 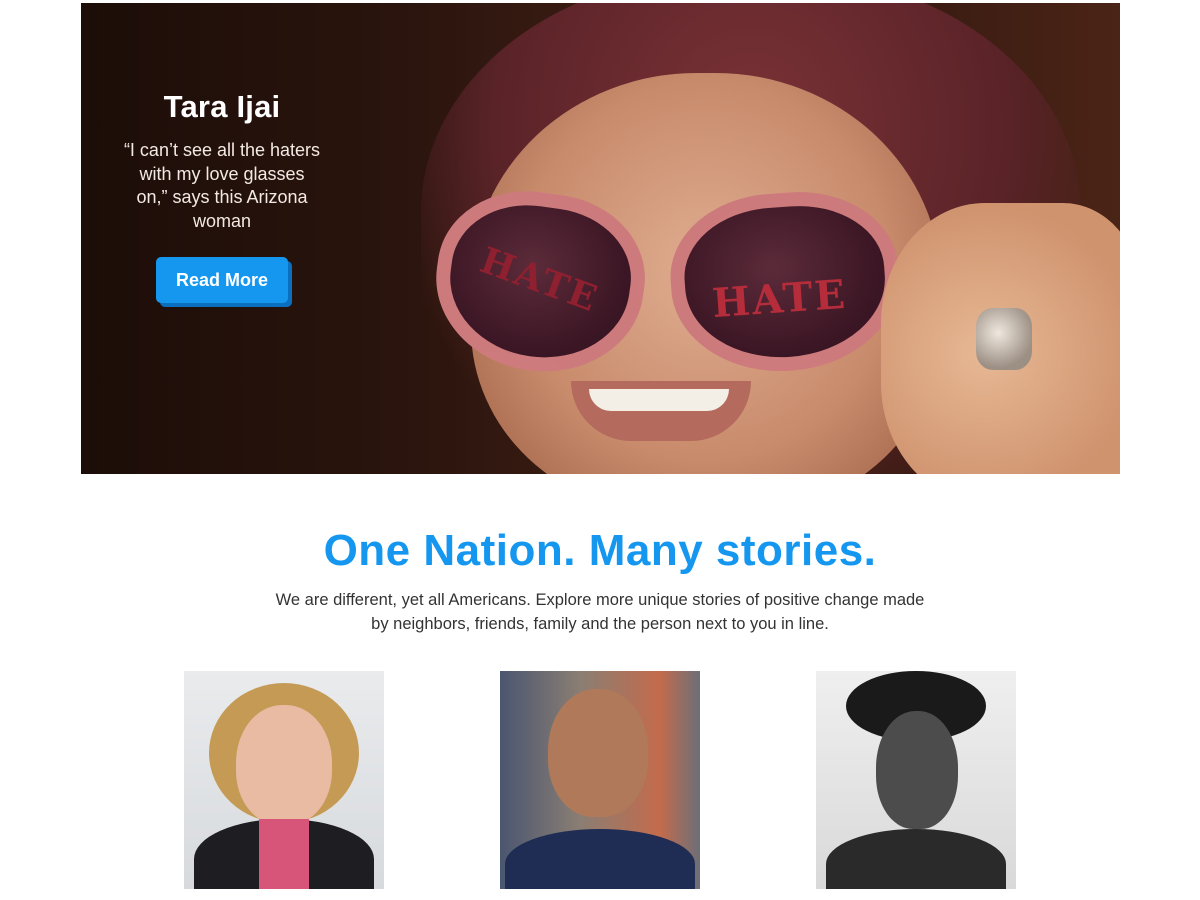 I want to click on read-more-button: Read More, so click(x=222, y=280).